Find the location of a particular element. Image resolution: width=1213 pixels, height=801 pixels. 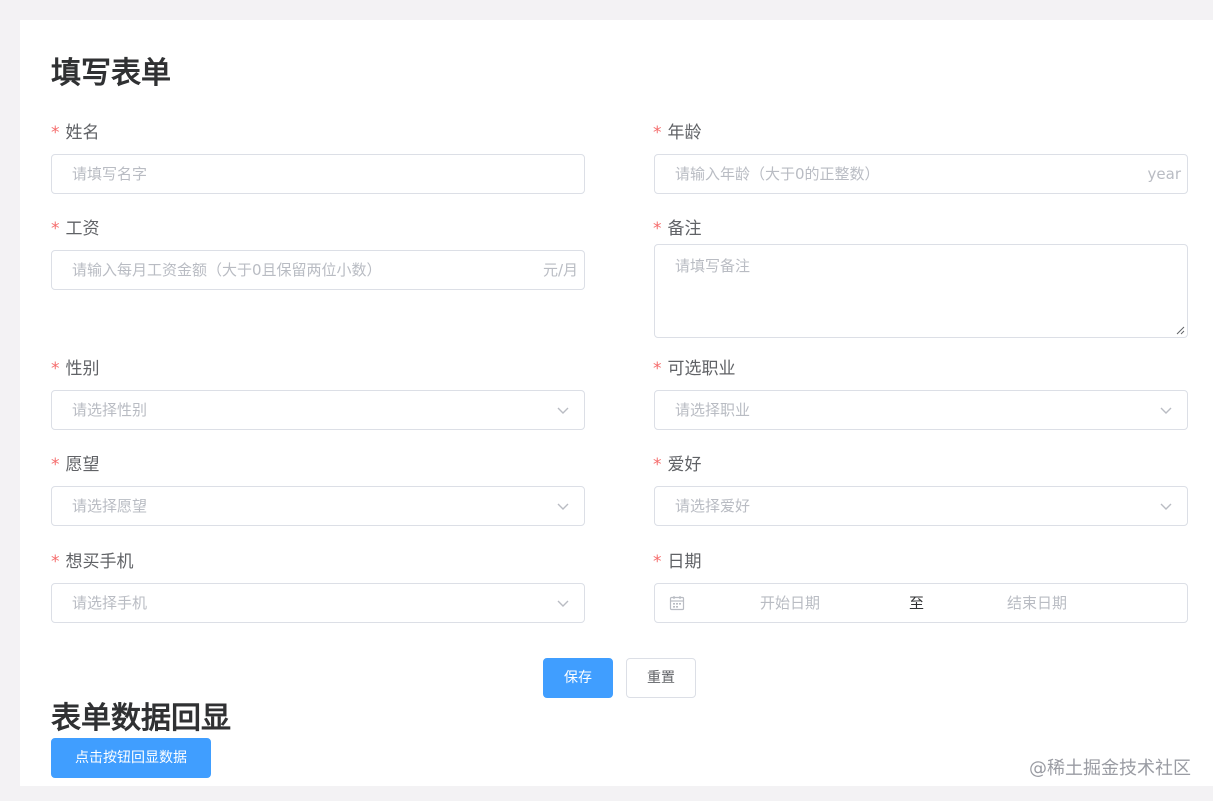

date-range-picker: 开始日期 至 结束日期 is located at coordinates (921, 603).